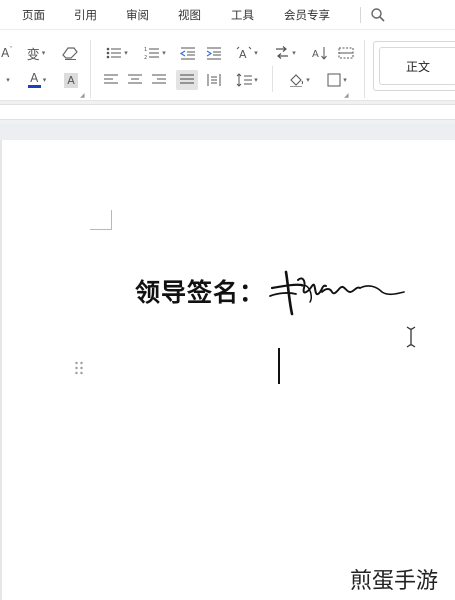 This screenshot has width=455, height=600. Describe the element at coordinates (227, 132) in the screenshot. I see `page-gap` at that location.